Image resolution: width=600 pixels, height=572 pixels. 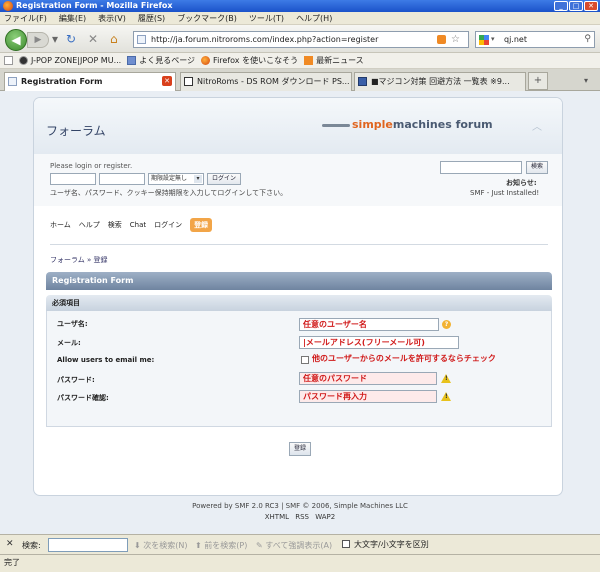 What do you see at coordinates (160, 545) in the screenshot?
I see `find-next-button: ⬇ 次を検索(N)` at bounding box center [160, 545].